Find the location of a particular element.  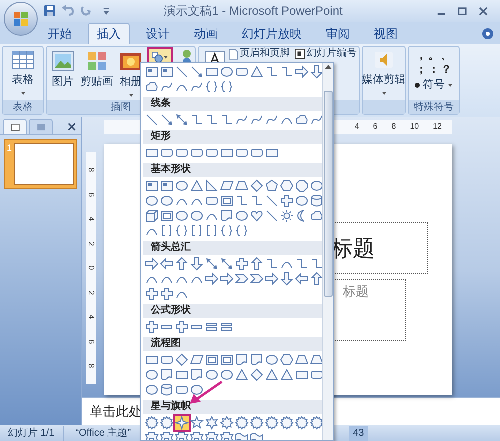

curve-icon is located at coordinates (167, 87).